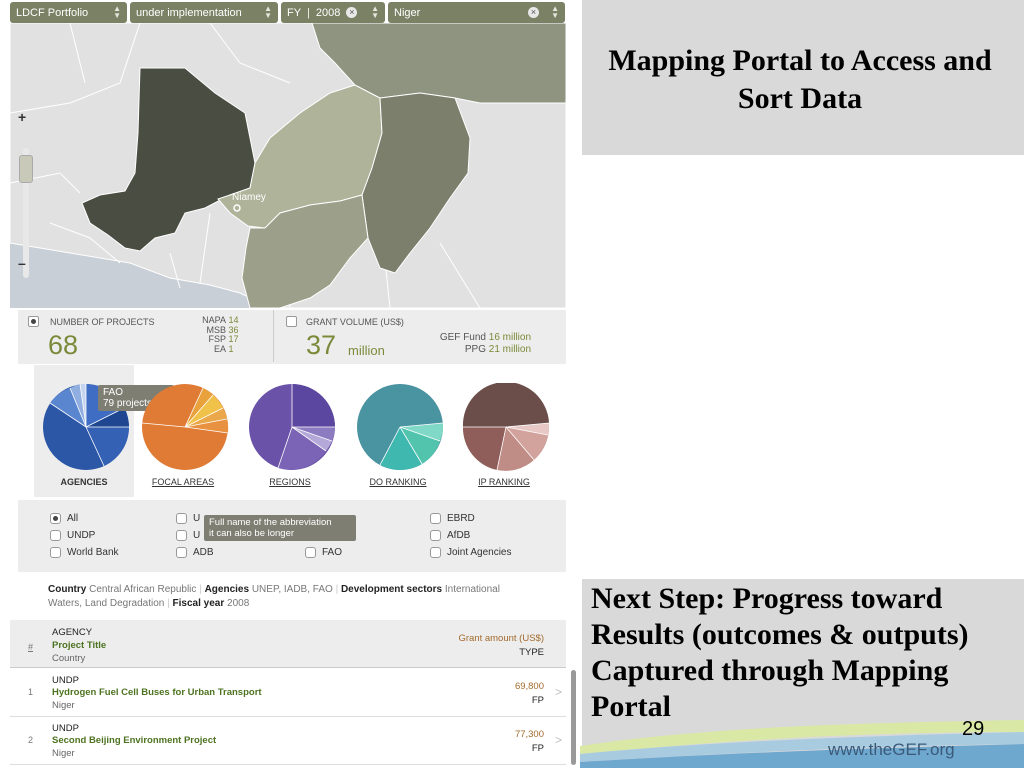 The image size is (1024, 768). What do you see at coordinates (188, 535) in the screenshot?
I see `agency-option-u2: U` at bounding box center [188, 535].